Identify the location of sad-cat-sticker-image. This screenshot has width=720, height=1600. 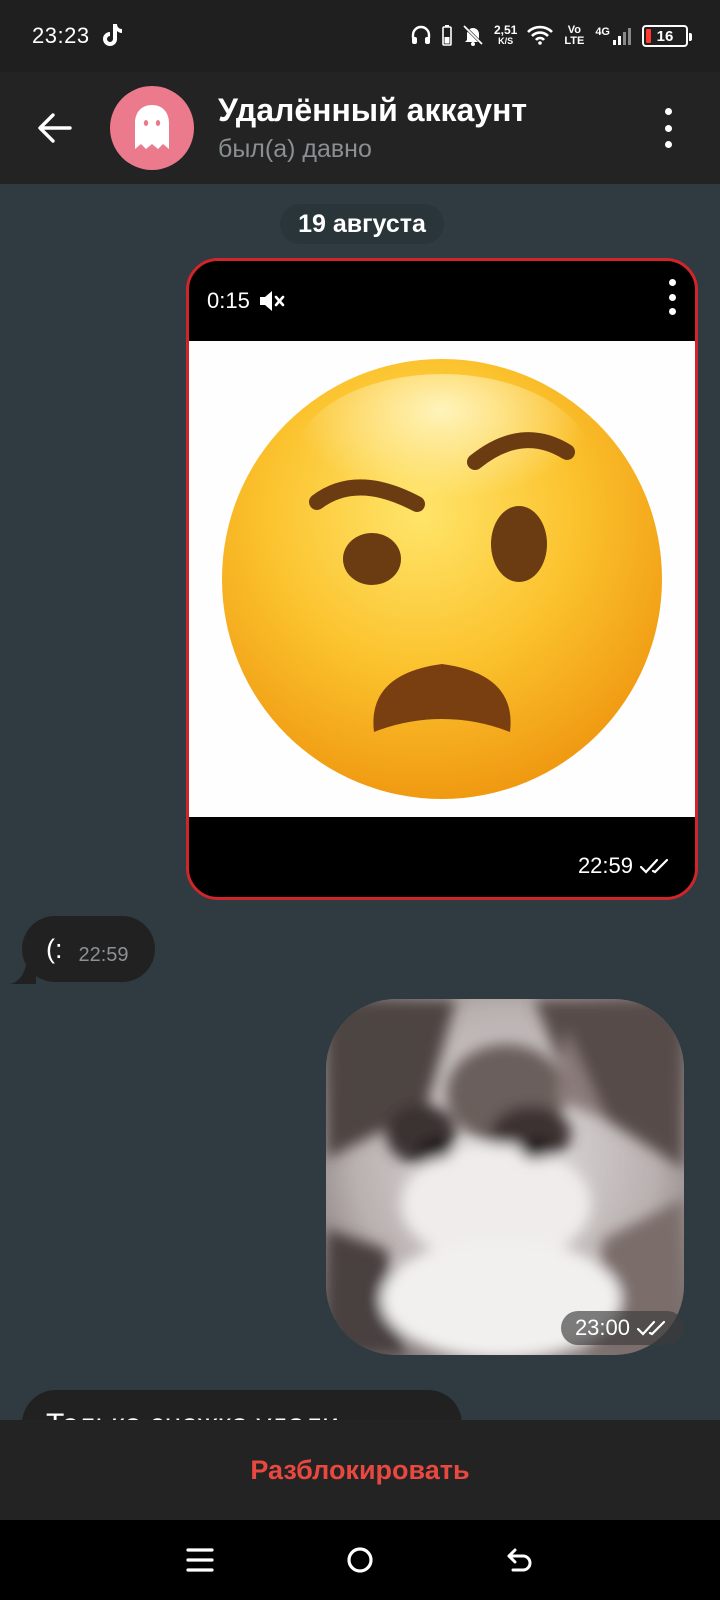
(505, 1177).